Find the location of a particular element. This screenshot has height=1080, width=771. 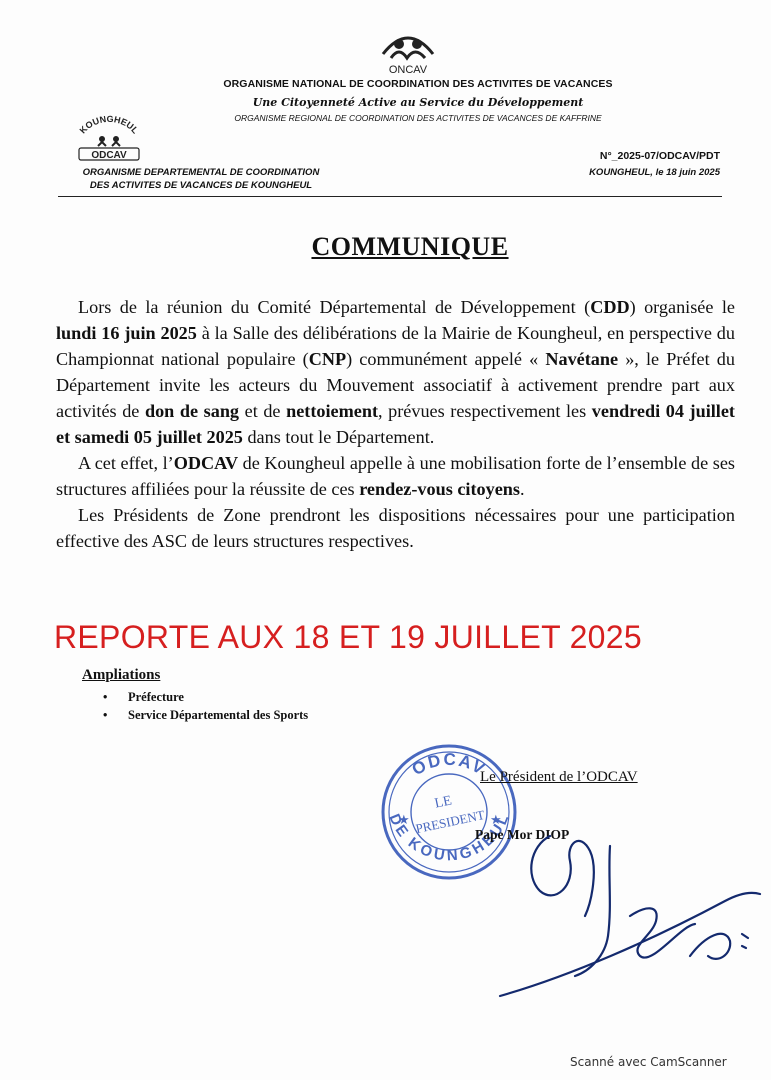

text-span: et de is located at coordinates (263, 411).